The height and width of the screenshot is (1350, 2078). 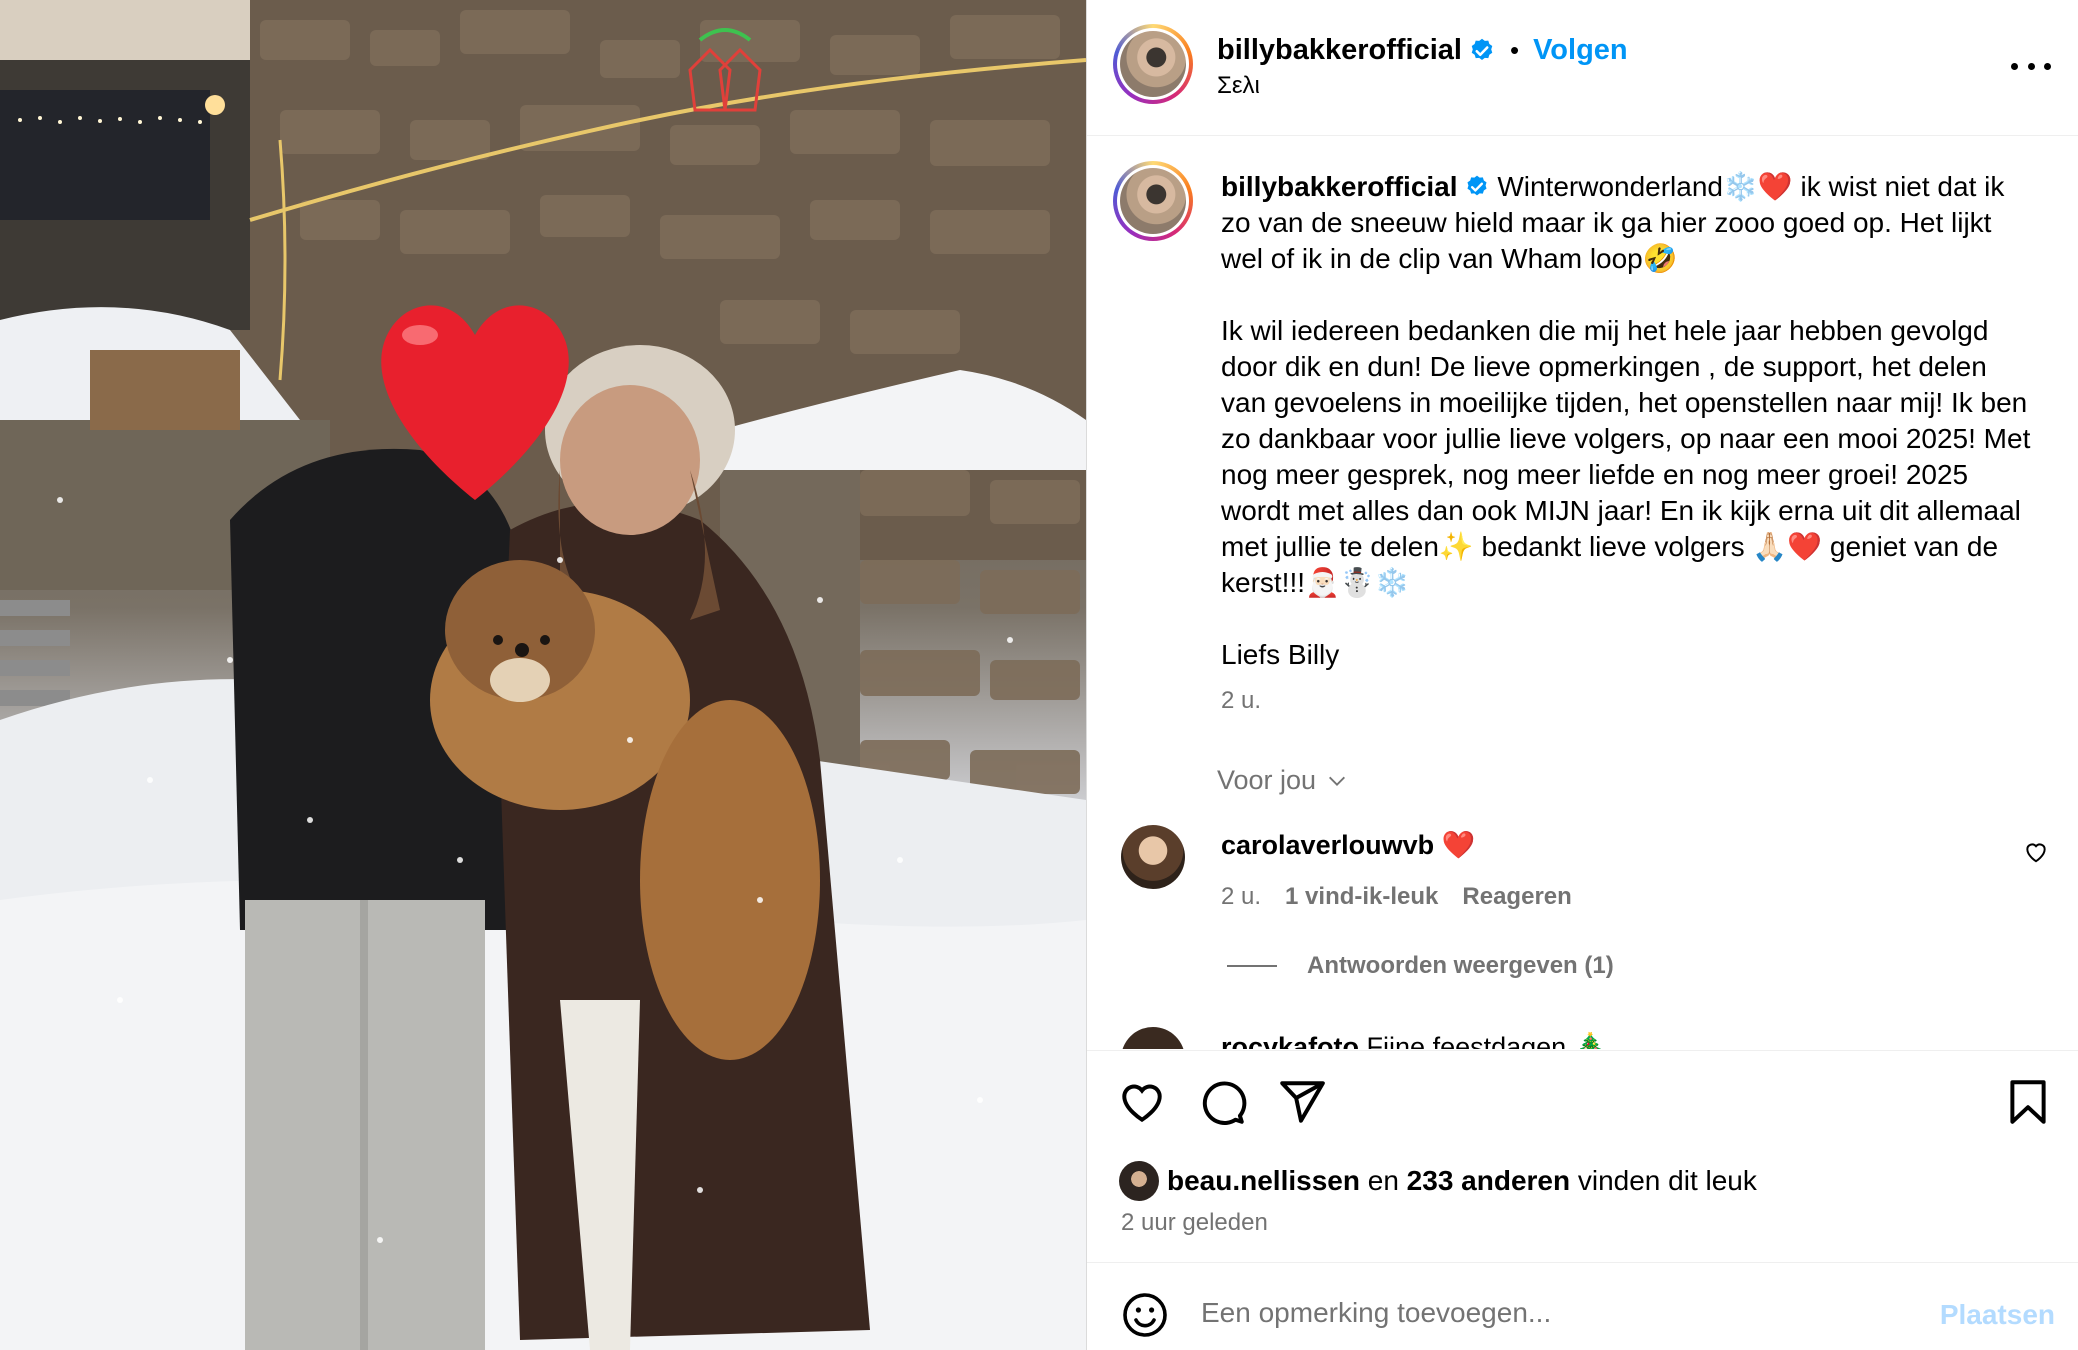 What do you see at coordinates (1663, 1180) in the screenshot?
I see `likes-suffix: vinden dit leuk` at bounding box center [1663, 1180].